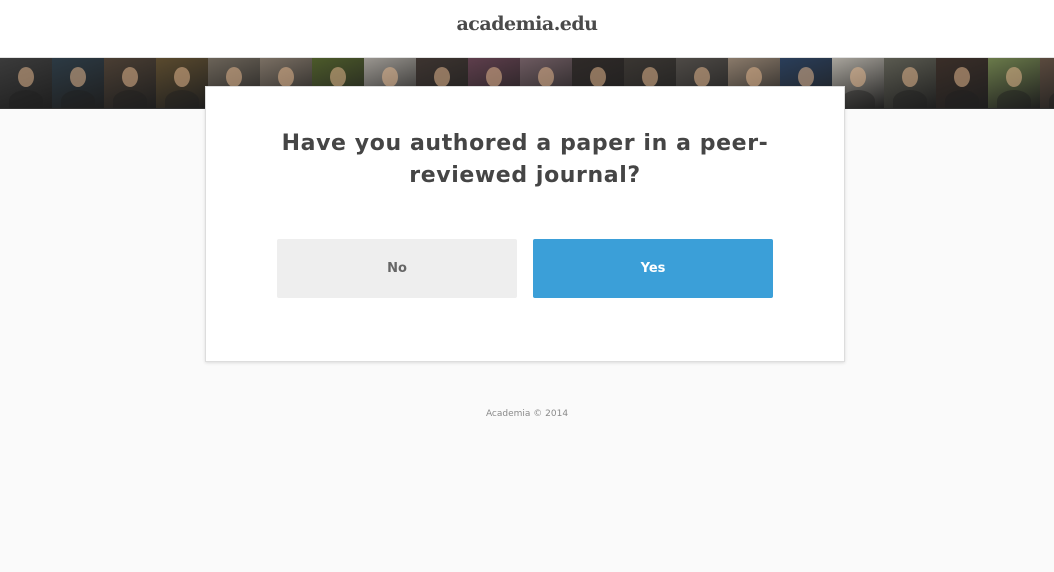 This screenshot has height=572, width=1054. I want to click on footer-copyright: Academia © 2014, so click(527, 414).